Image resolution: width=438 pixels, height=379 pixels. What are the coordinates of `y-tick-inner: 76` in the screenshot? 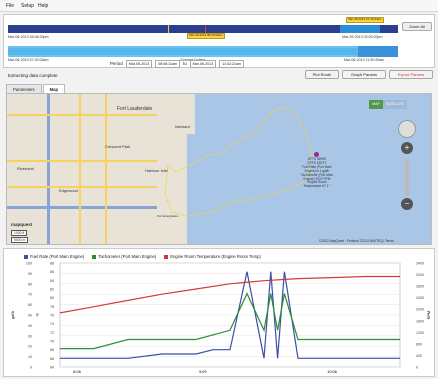 It's located at (52, 316).